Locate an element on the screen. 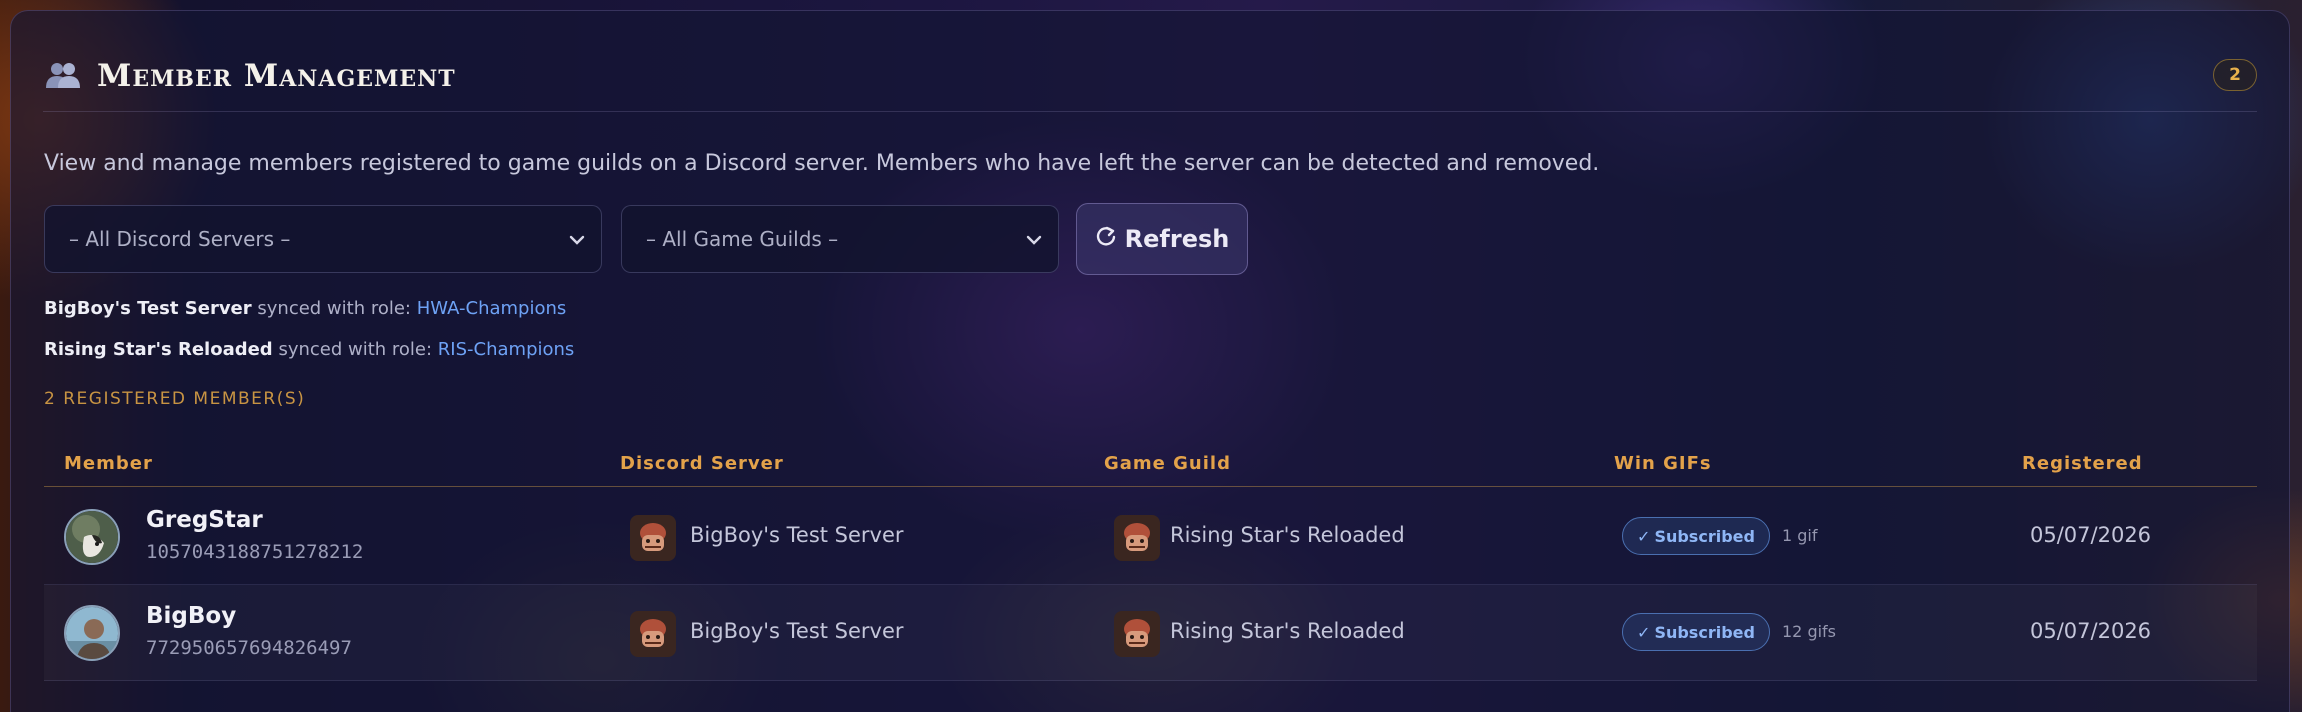 This screenshot has height=712, width=2302. member-count-badge: 2 is located at coordinates (2235, 75).